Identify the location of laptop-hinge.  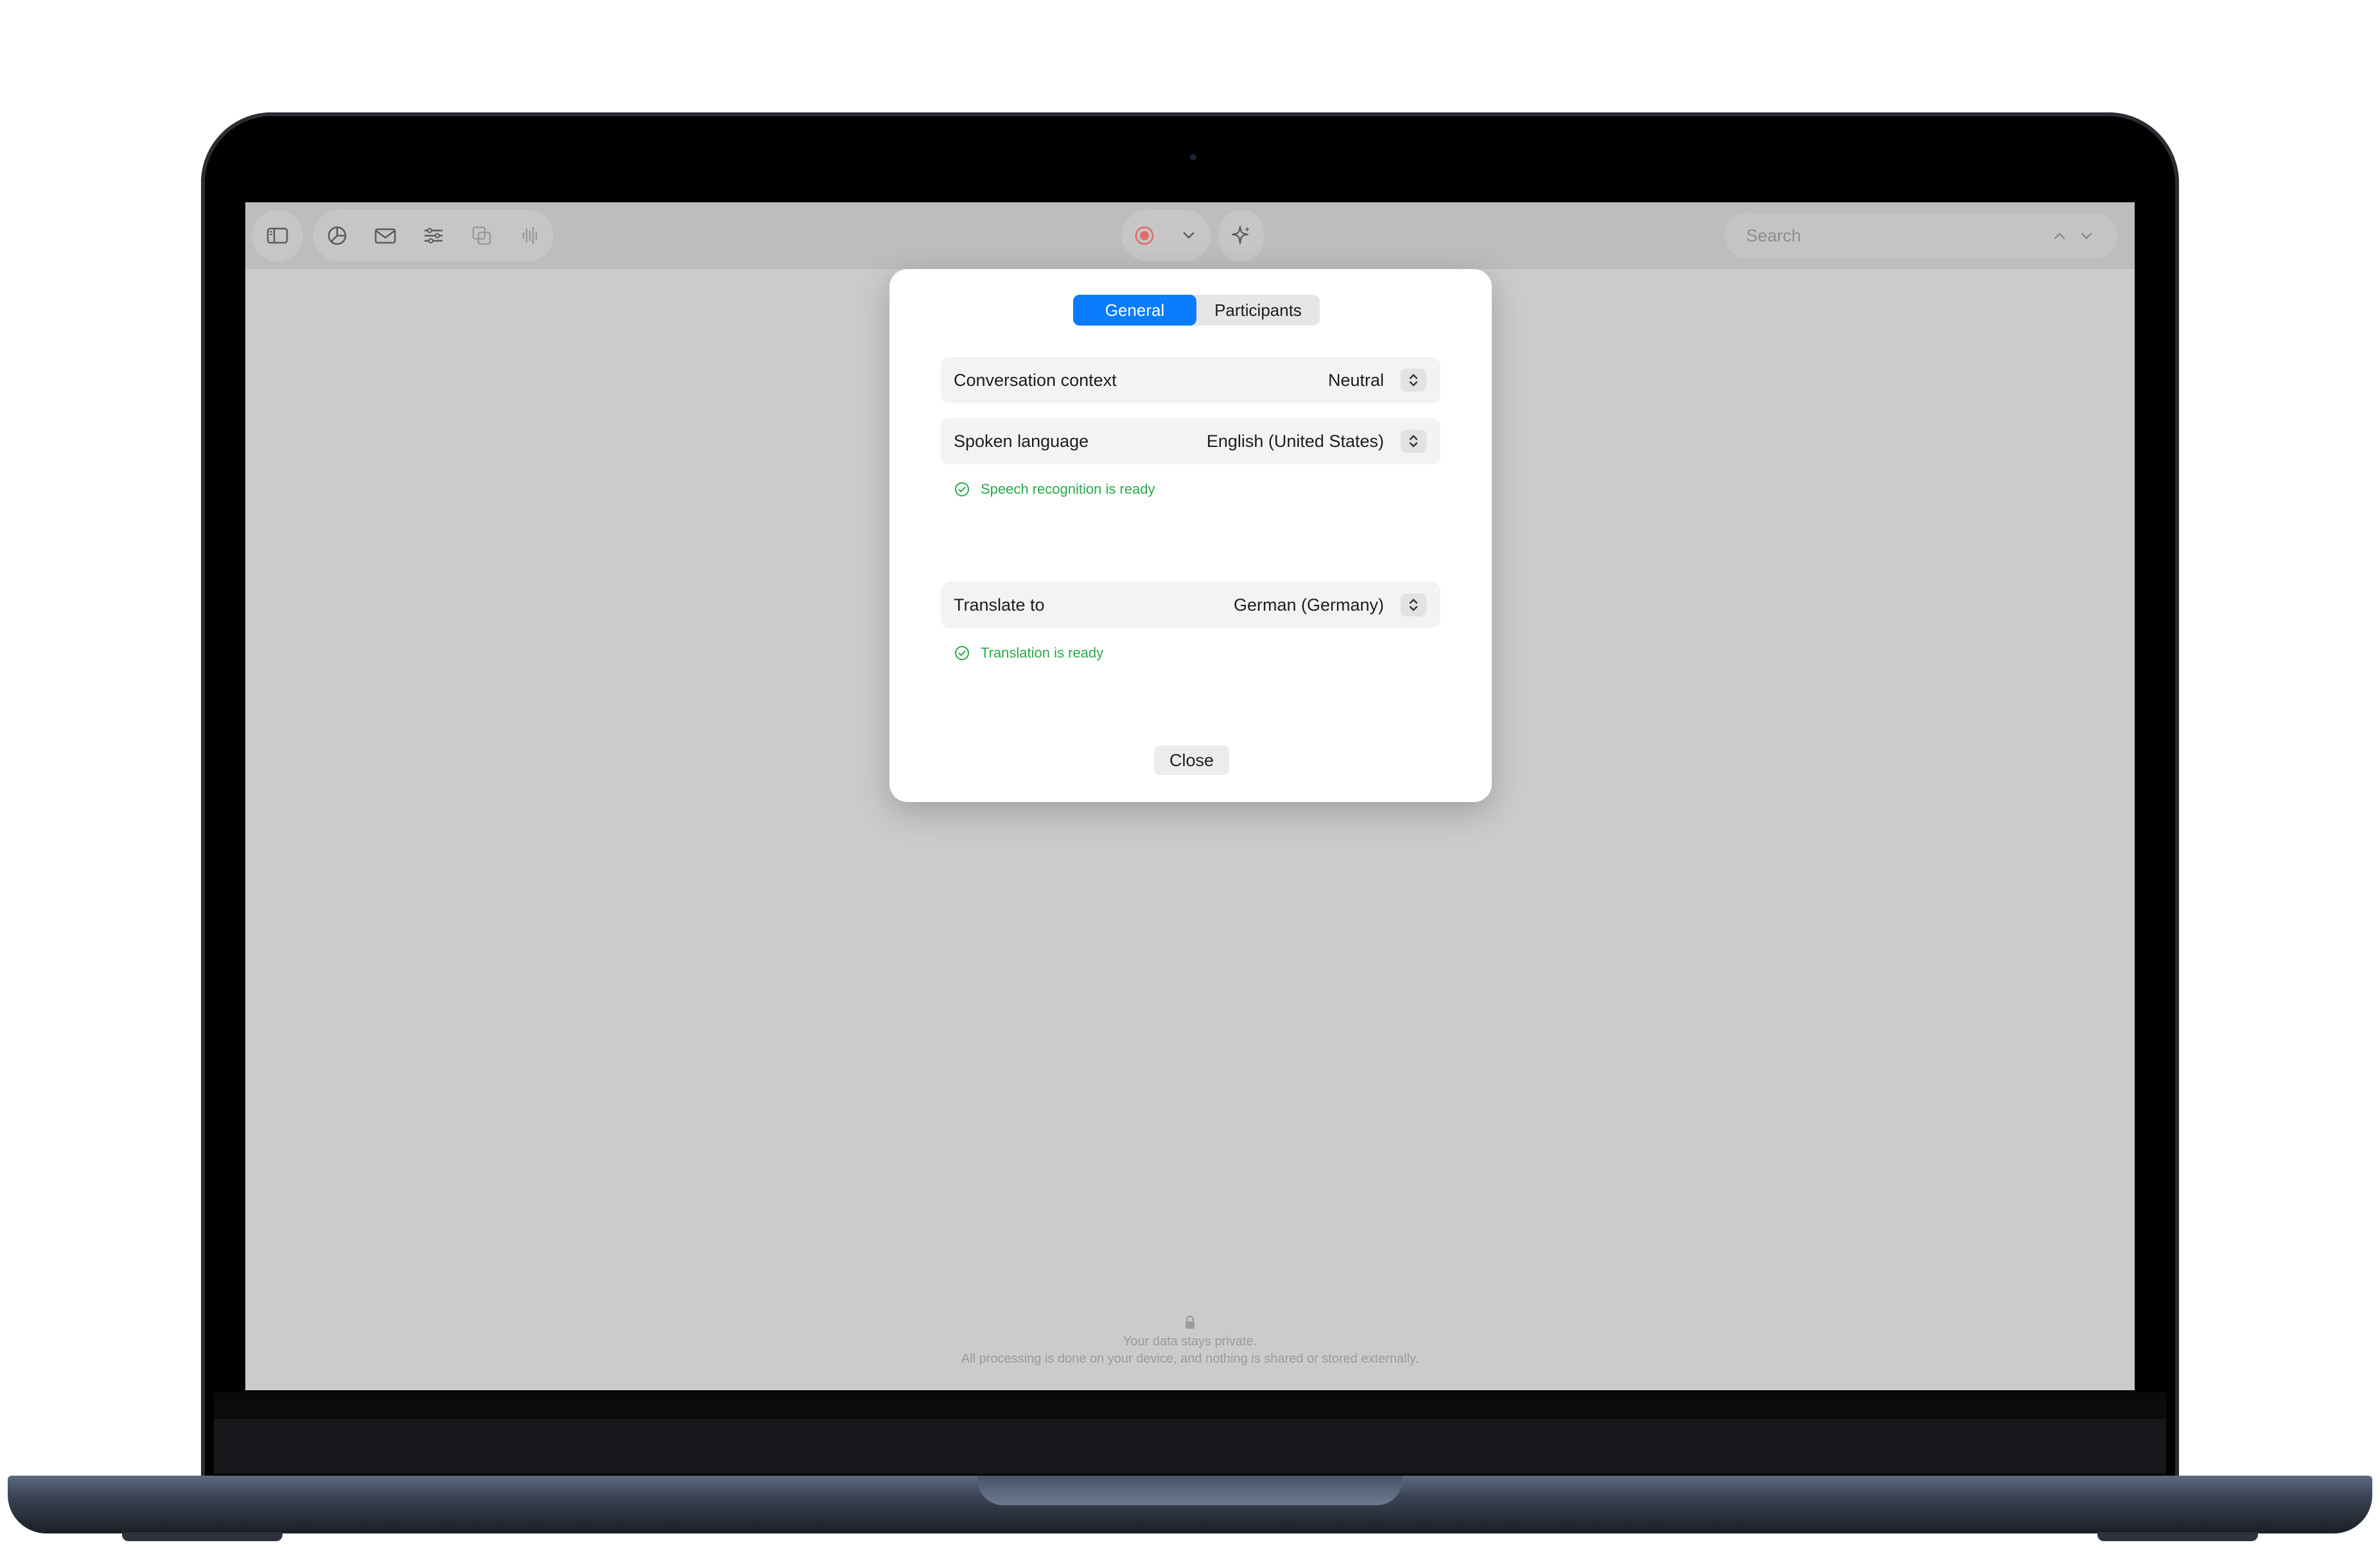
(1190, 1406).